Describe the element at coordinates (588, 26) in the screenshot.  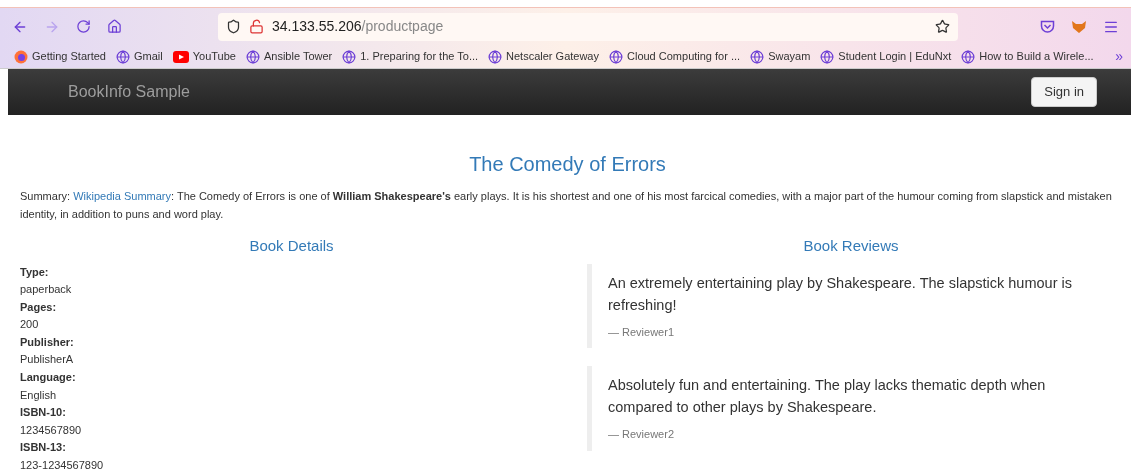
I see `address-bar: 34.133.55.206/productpage` at that location.